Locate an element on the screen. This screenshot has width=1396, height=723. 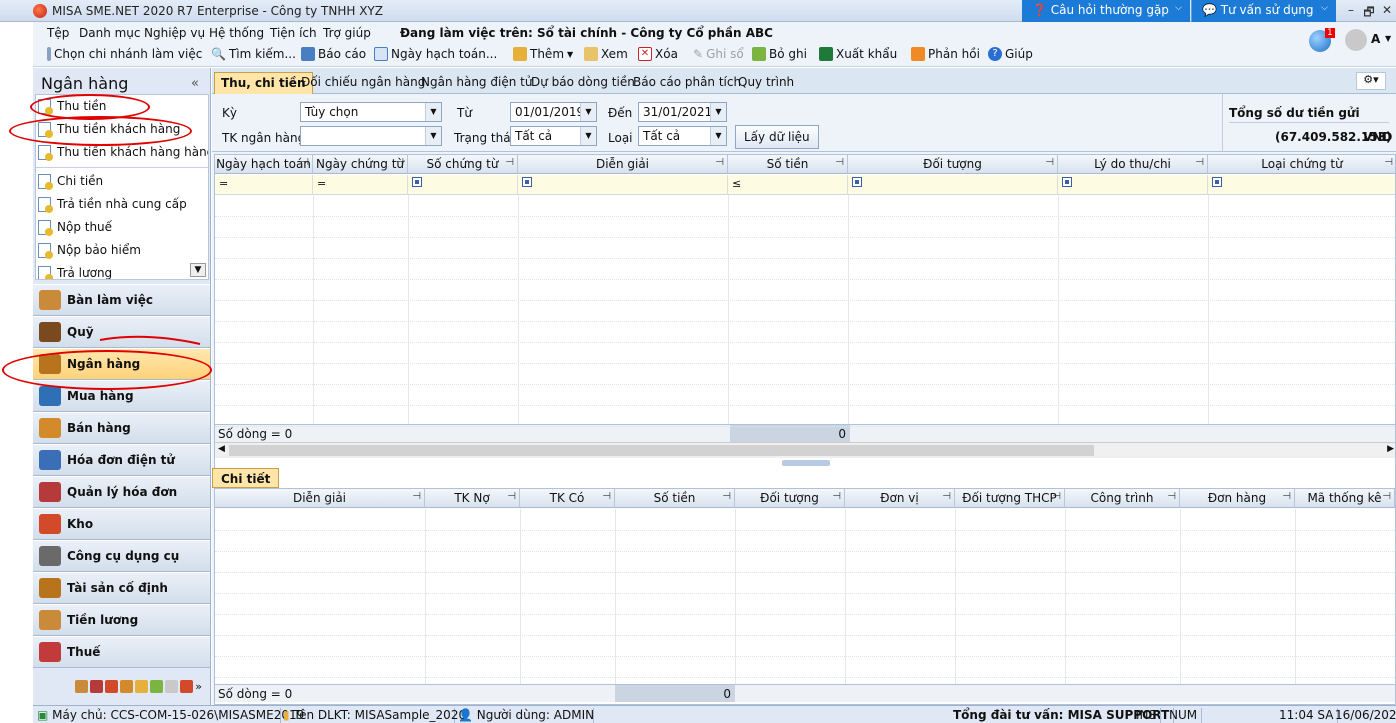
column-header: Loại chứng từ ⊣ is located at coordinates (1301, 164).